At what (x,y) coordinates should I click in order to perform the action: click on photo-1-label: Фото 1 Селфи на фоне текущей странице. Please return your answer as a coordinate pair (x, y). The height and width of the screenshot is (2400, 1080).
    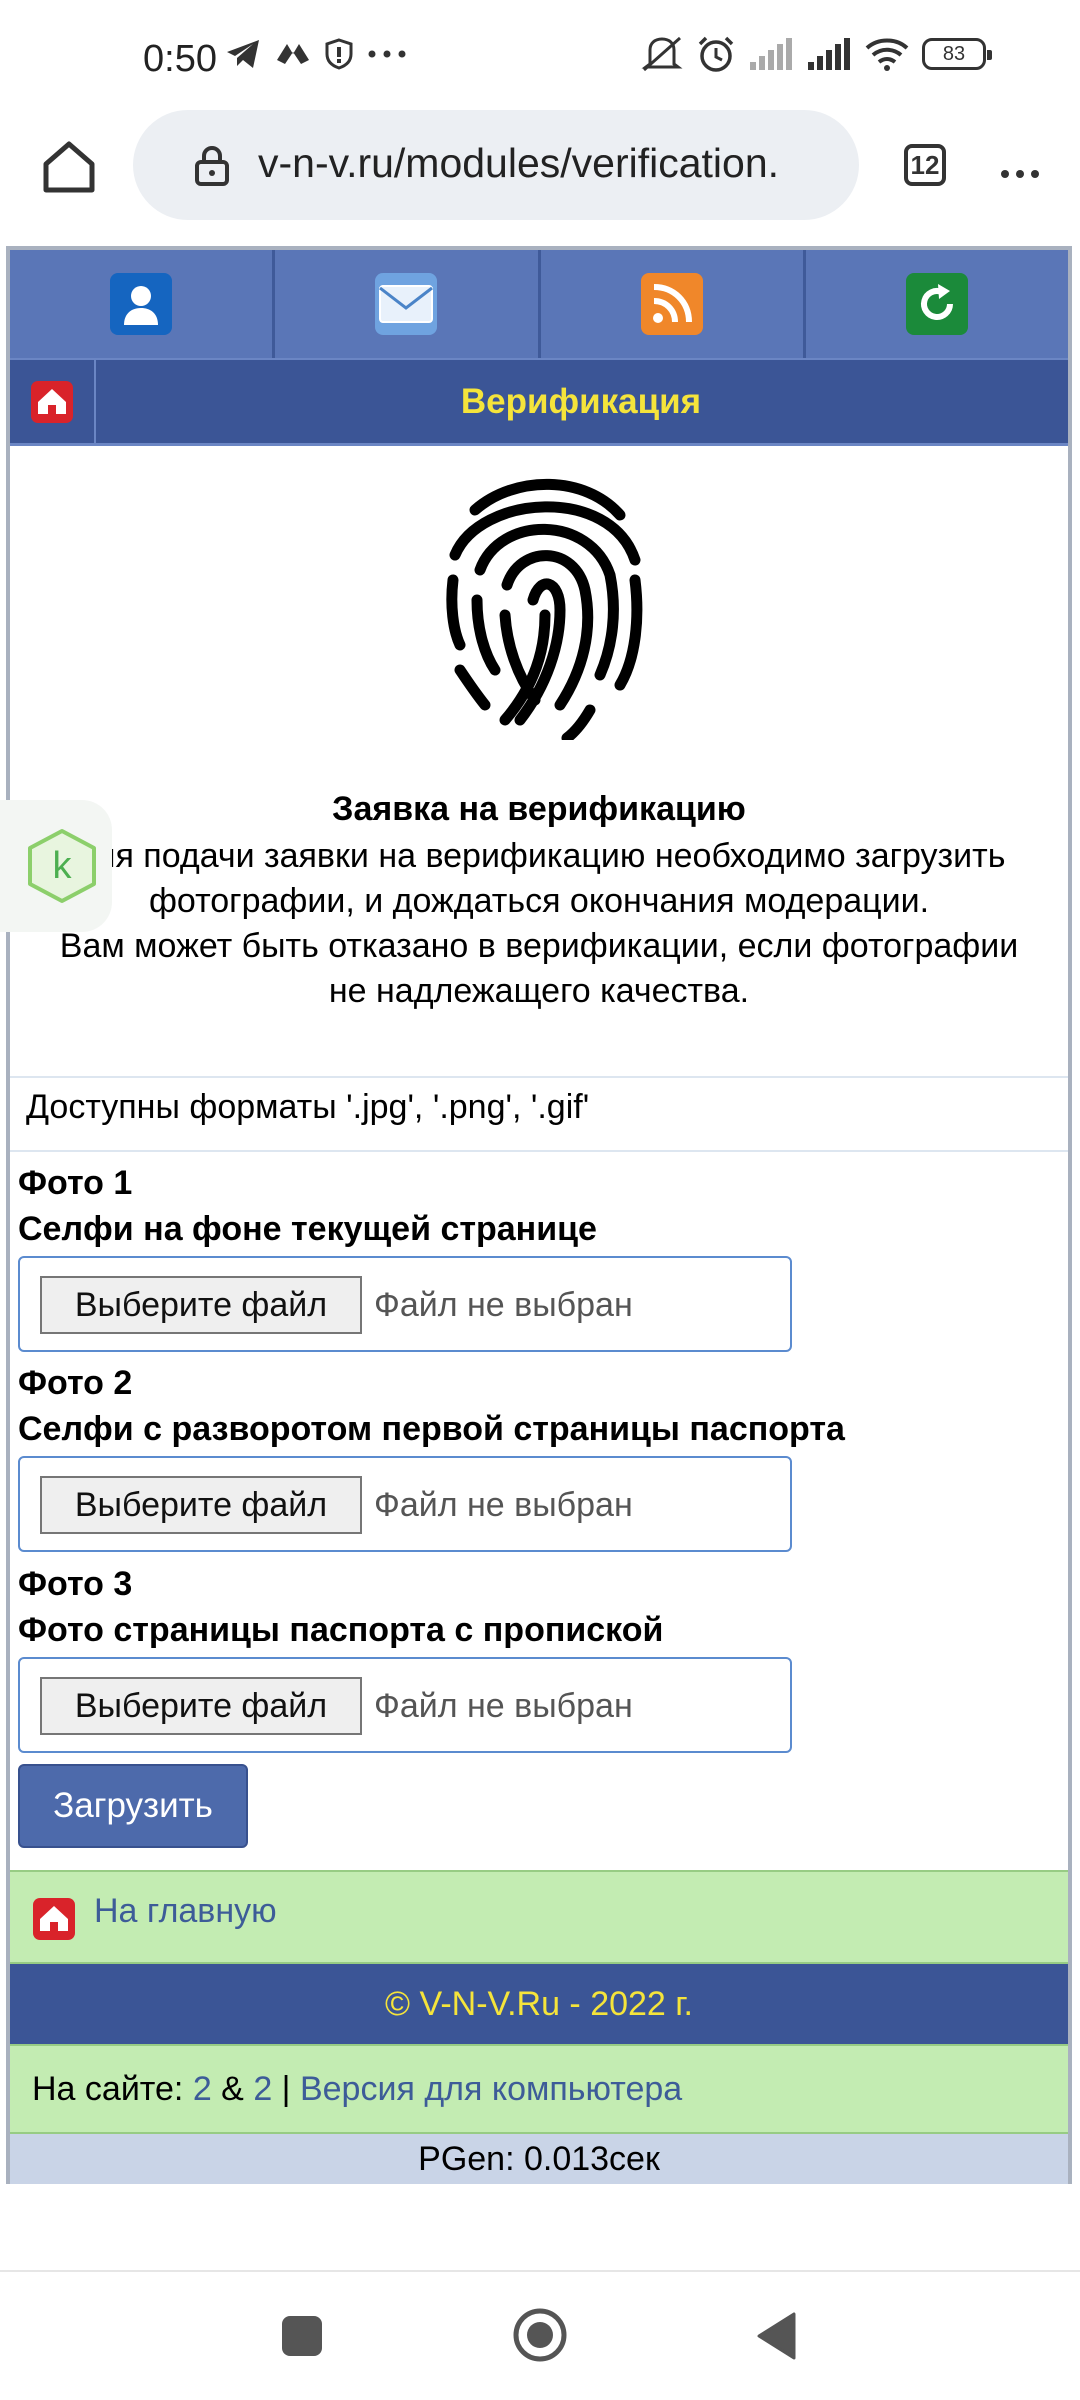
    Looking at the image, I should click on (307, 1206).